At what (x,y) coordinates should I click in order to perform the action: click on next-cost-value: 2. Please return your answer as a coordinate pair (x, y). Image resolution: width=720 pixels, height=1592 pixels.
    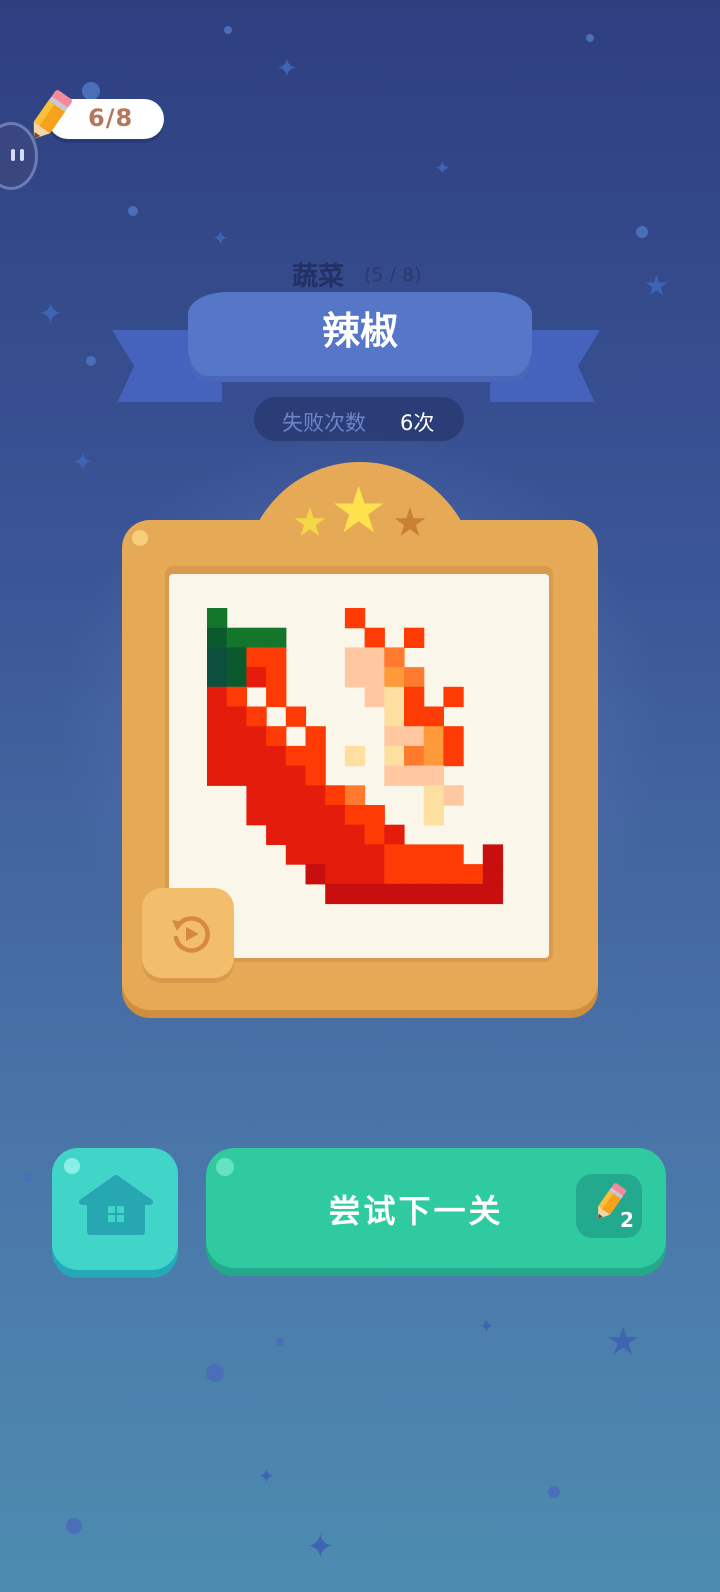
    Looking at the image, I should click on (627, 1220).